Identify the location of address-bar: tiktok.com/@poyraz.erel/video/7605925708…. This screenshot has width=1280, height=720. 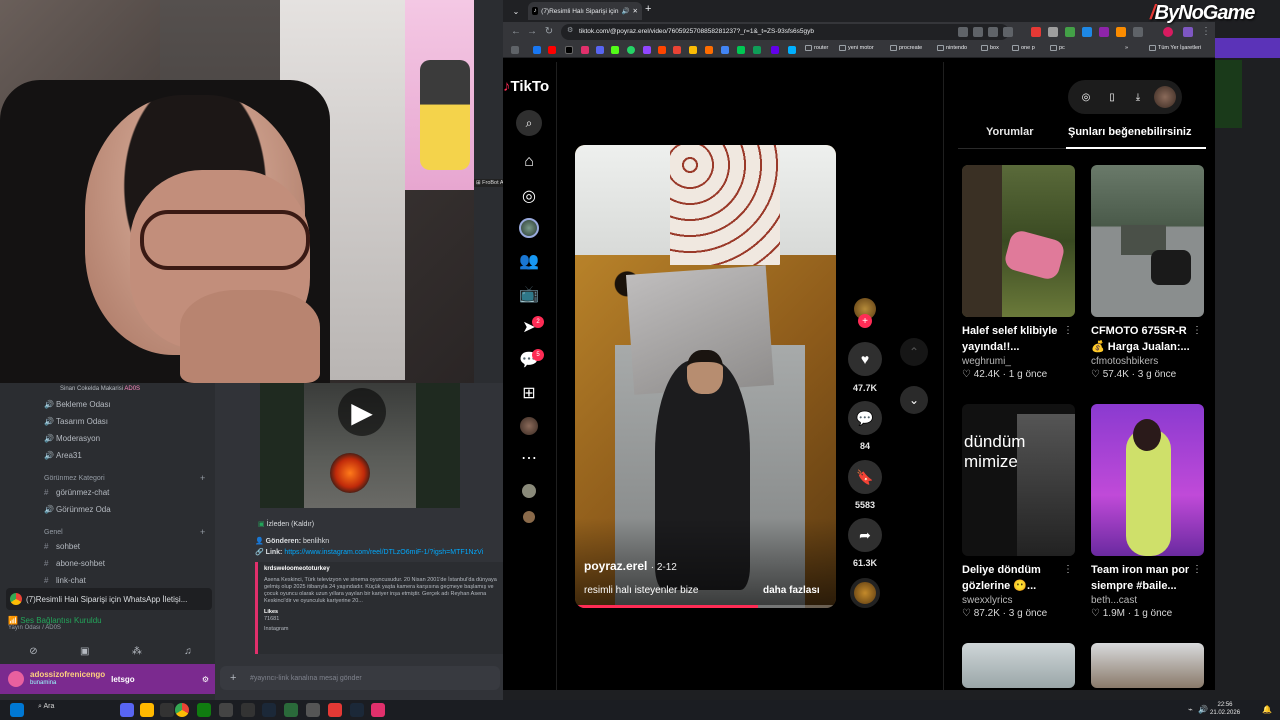
(785, 32).